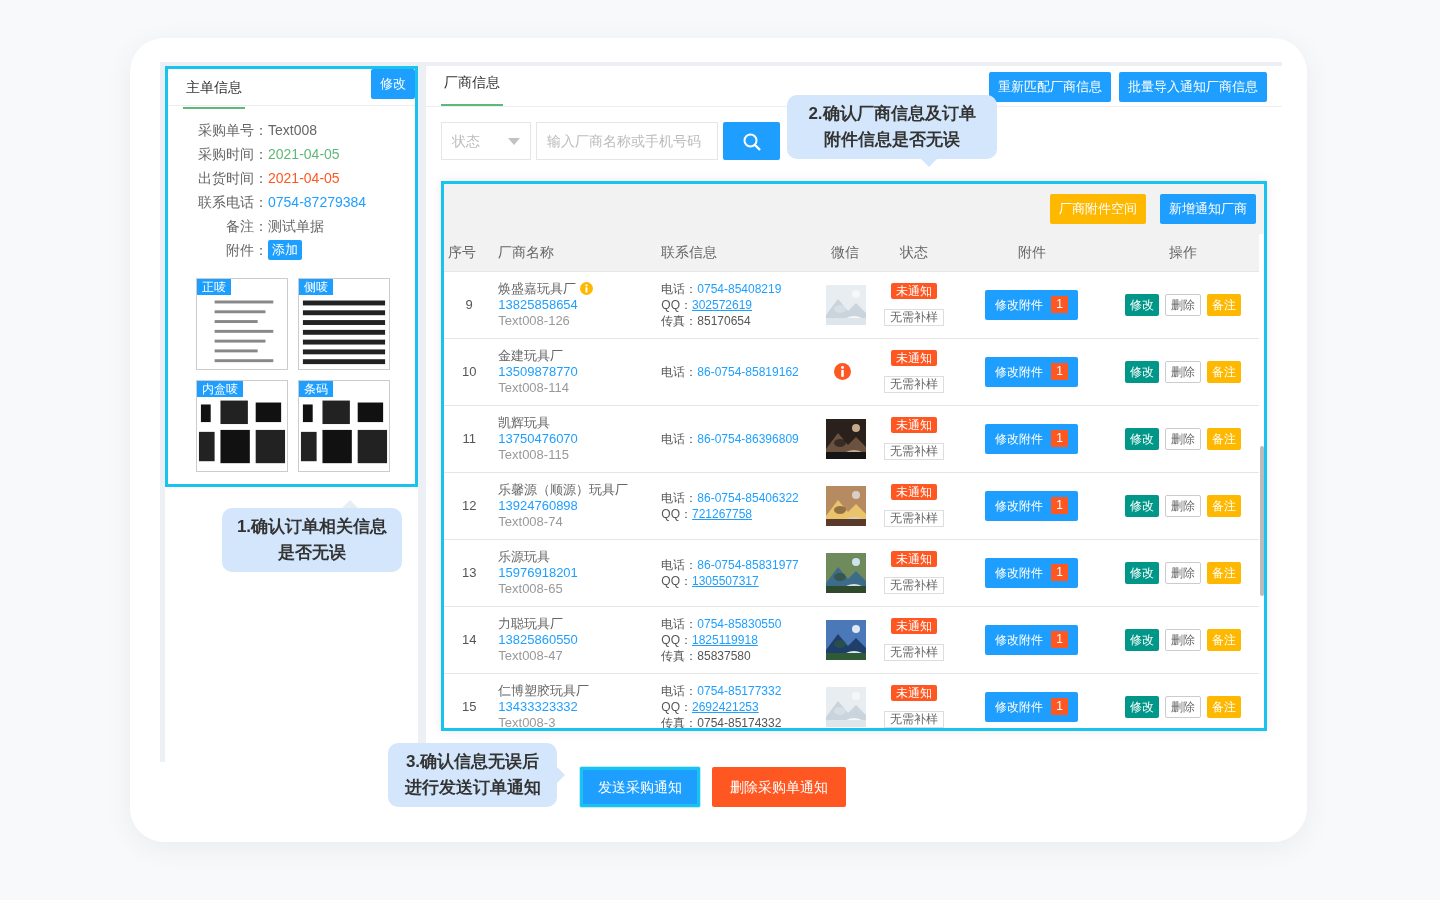  Describe the element at coordinates (748, 564) in the screenshot. I see `phone-number: 86-0754-85831977` at that location.